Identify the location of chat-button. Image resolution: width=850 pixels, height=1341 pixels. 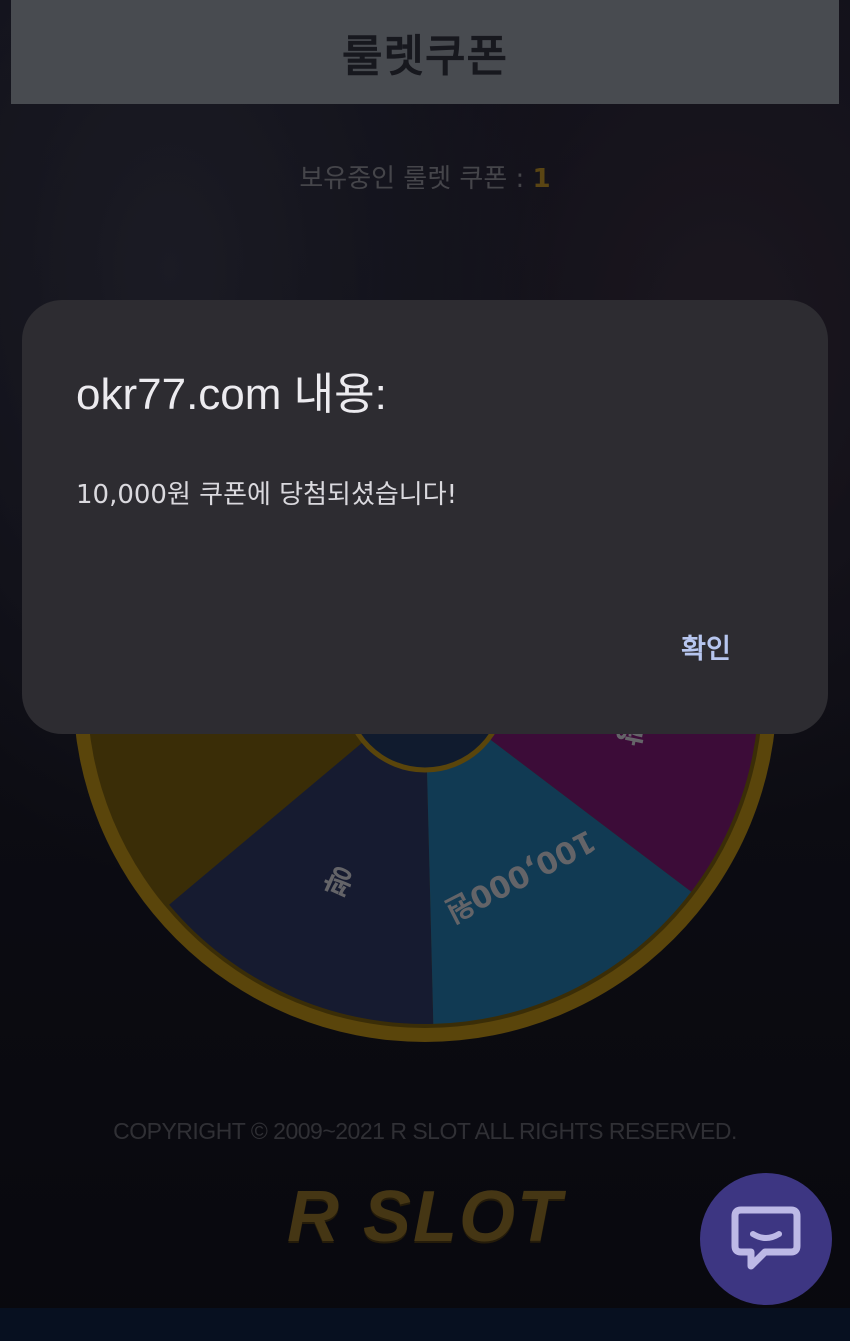
(766, 1239).